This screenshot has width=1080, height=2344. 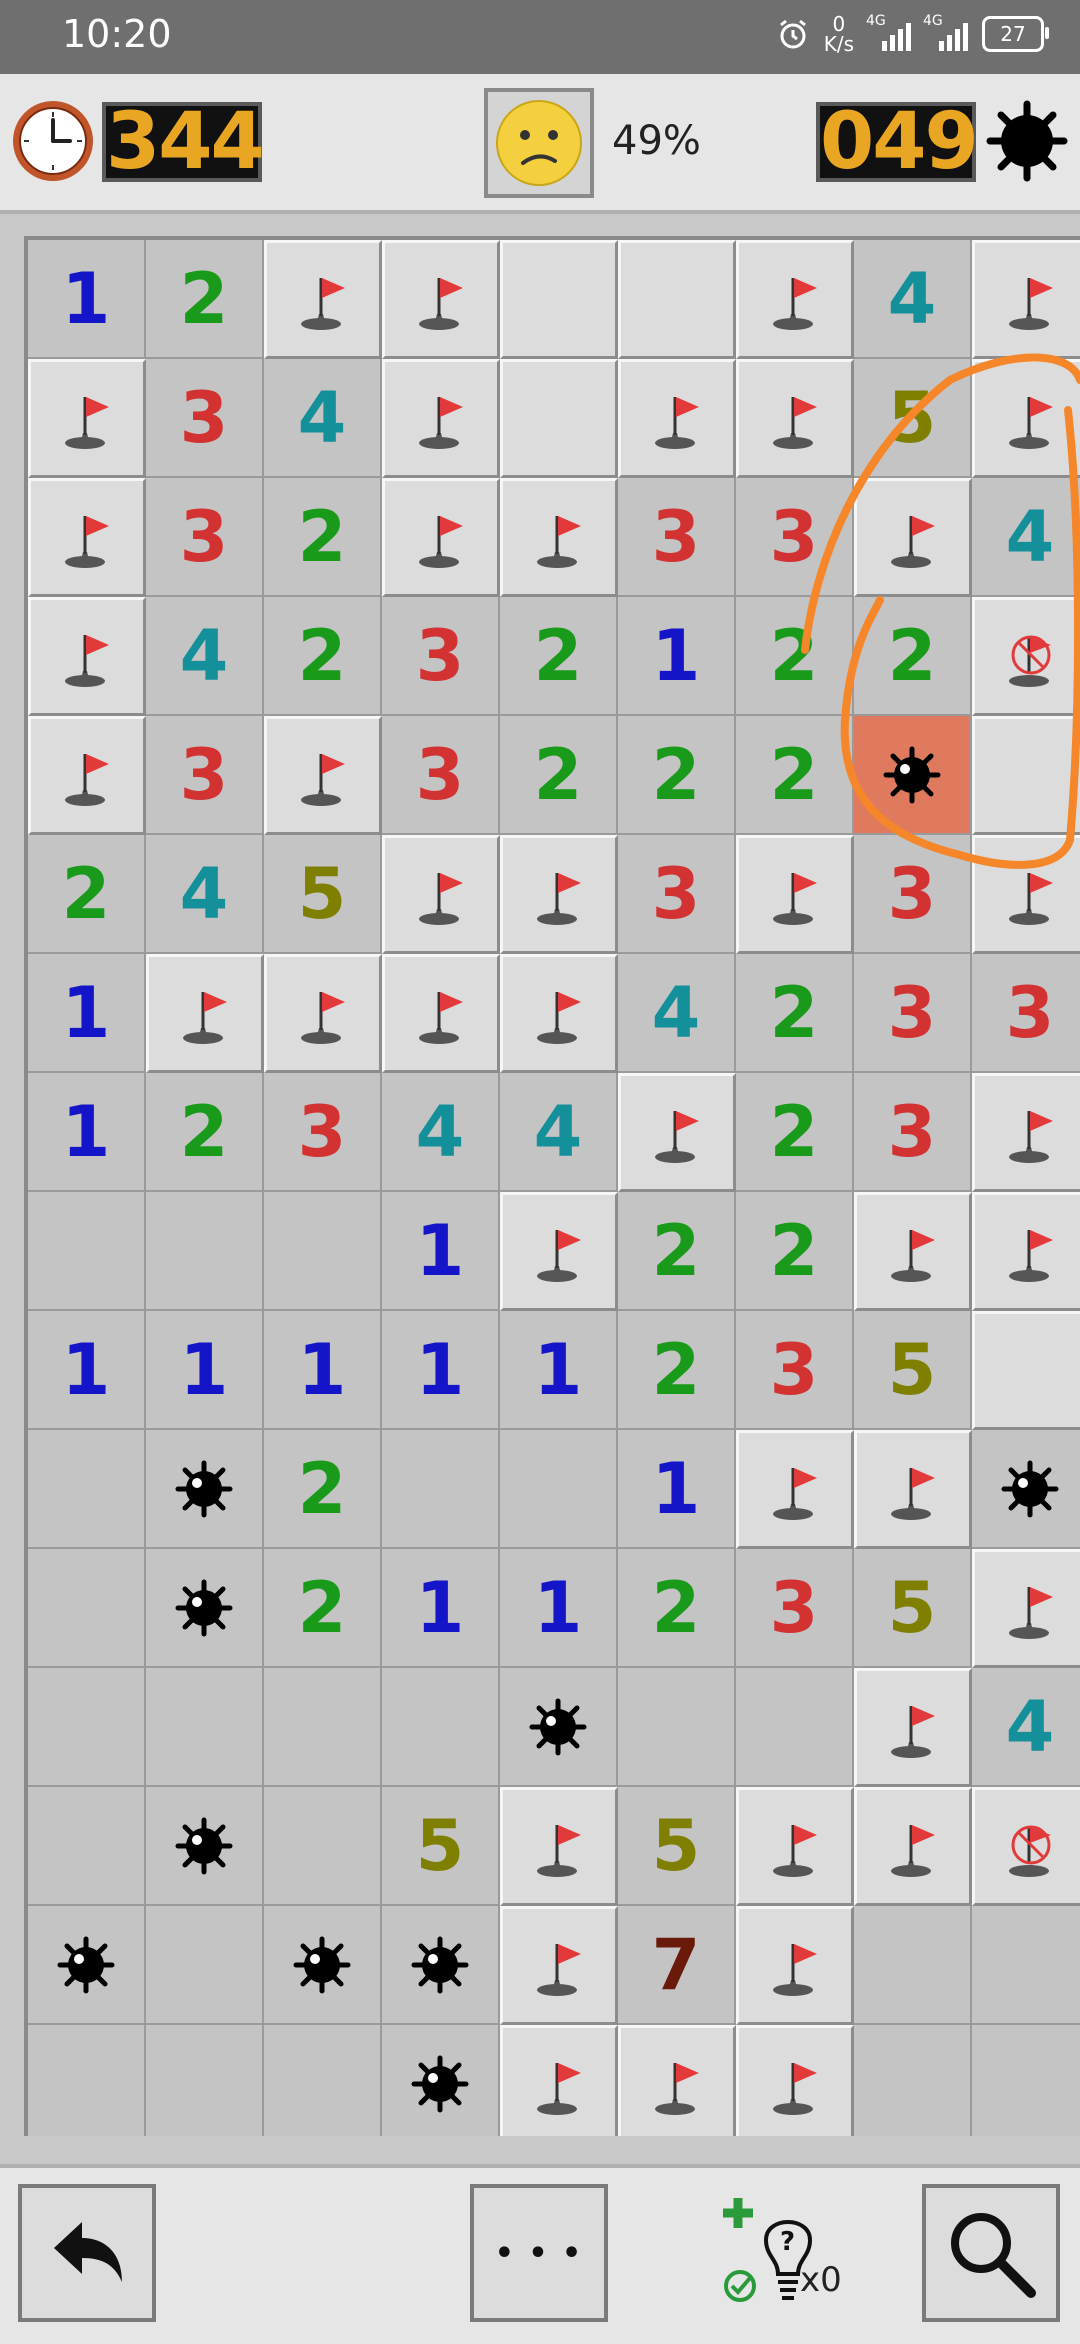 I want to click on wrong-flag-cell, so click(x=1026, y=656).